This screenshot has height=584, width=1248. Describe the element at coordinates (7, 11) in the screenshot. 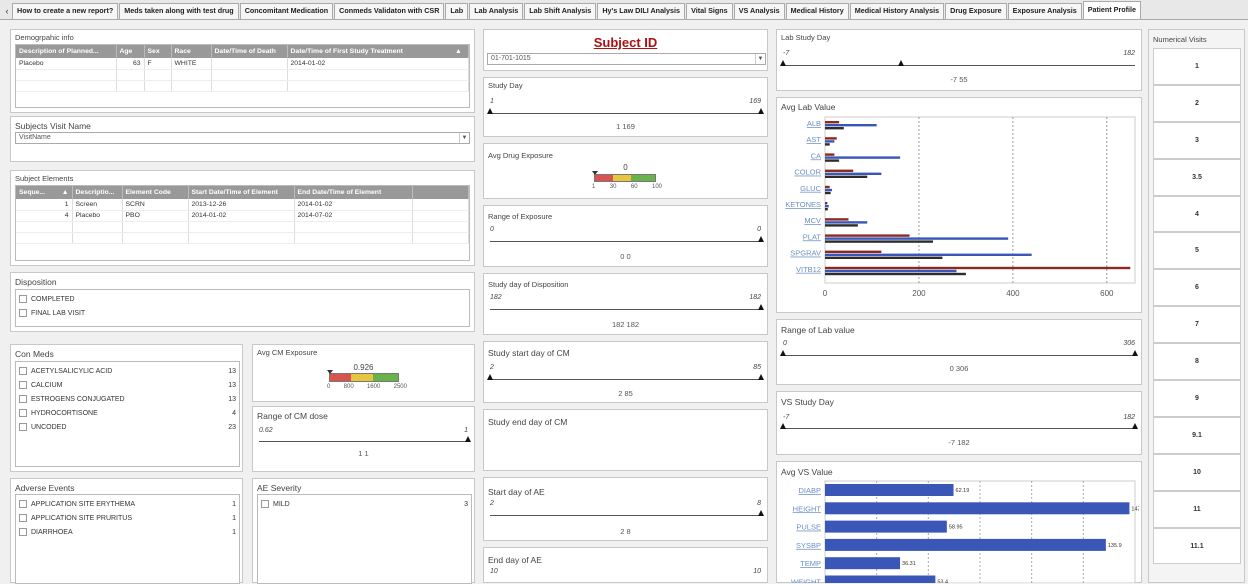

I see `tab-scroll-left-icon: ‹` at that location.